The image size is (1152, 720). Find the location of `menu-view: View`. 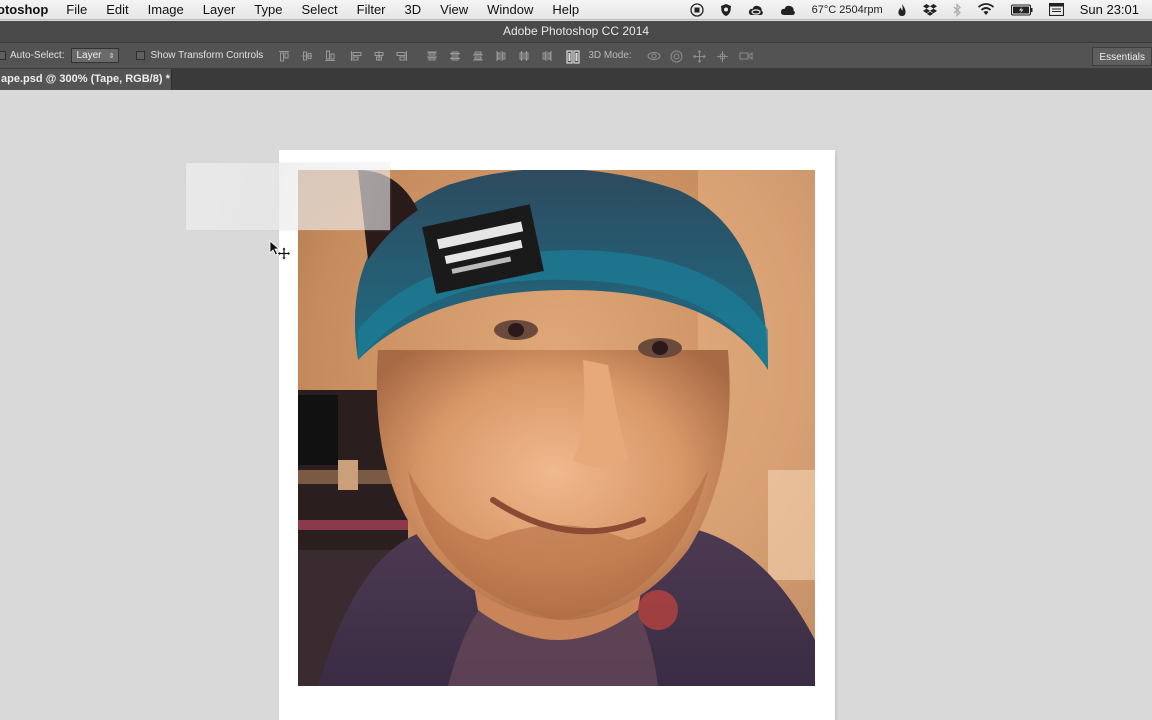

menu-view: View is located at coordinates (454, 9).